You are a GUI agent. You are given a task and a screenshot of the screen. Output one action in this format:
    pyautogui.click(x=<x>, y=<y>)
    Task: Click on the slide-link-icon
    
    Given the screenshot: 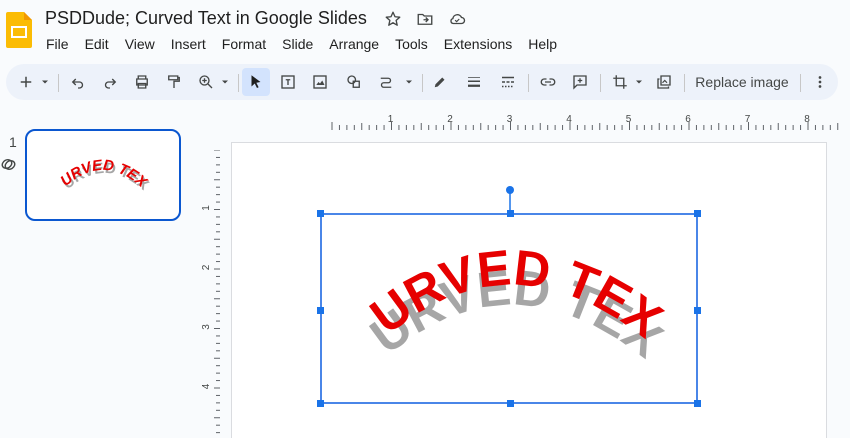 What is the action you would take?
    pyautogui.click(x=8, y=164)
    